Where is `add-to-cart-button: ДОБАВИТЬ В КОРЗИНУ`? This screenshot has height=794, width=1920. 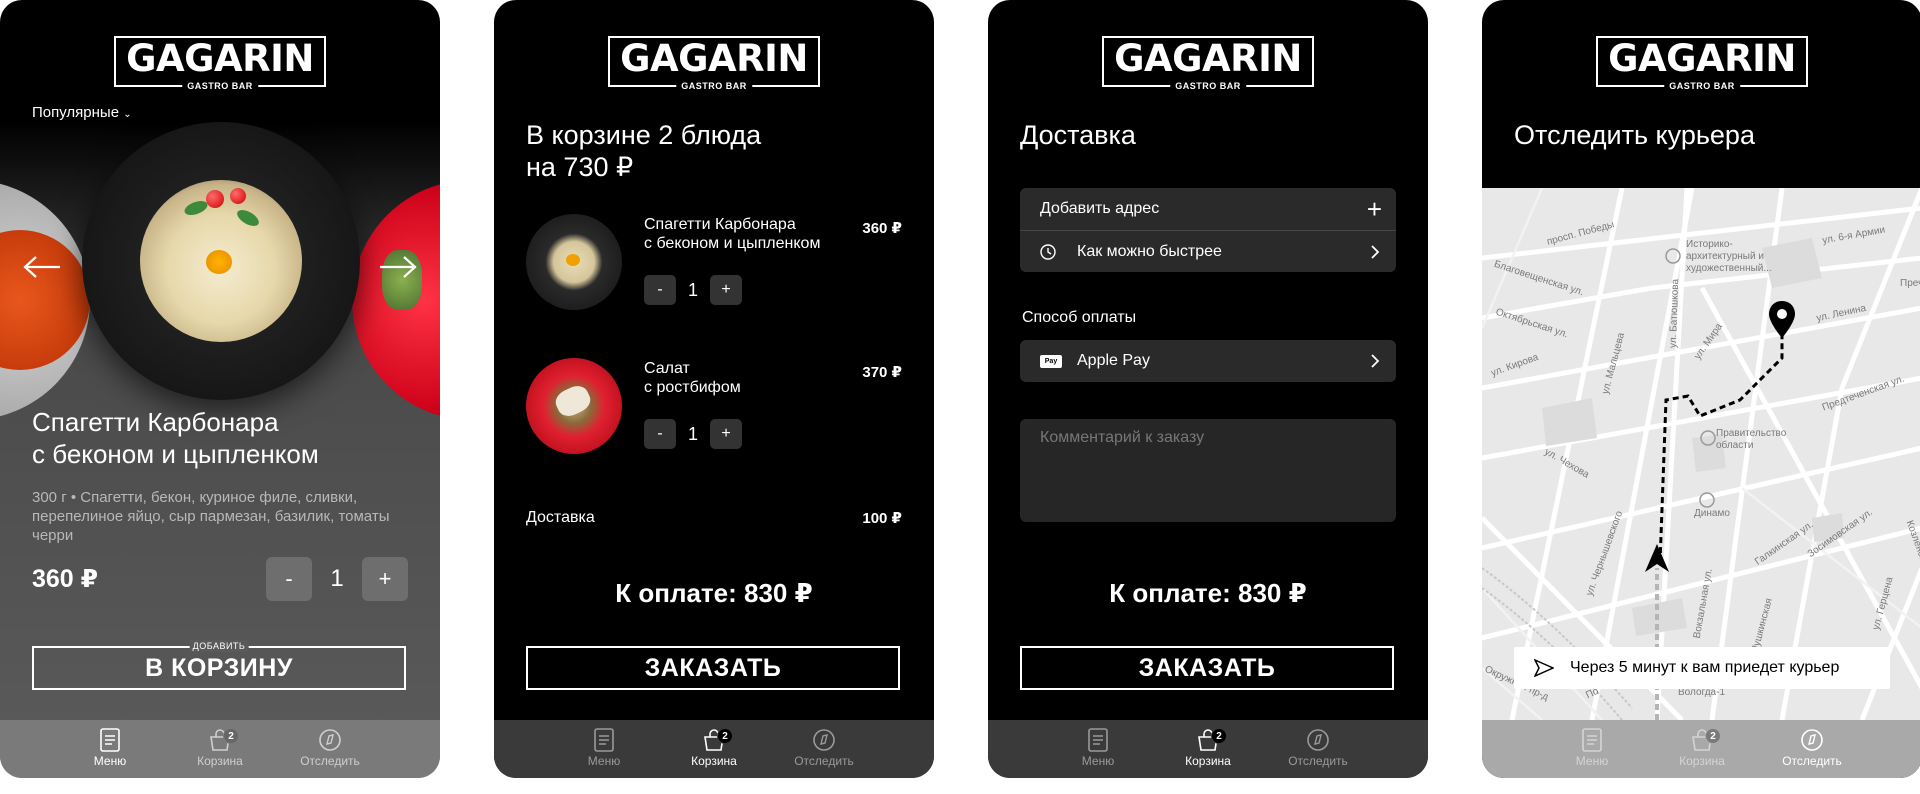 add-to-cart-button: ДОБАВИТЬ В КОРЗИНУ is located at coordinates (219, 665).